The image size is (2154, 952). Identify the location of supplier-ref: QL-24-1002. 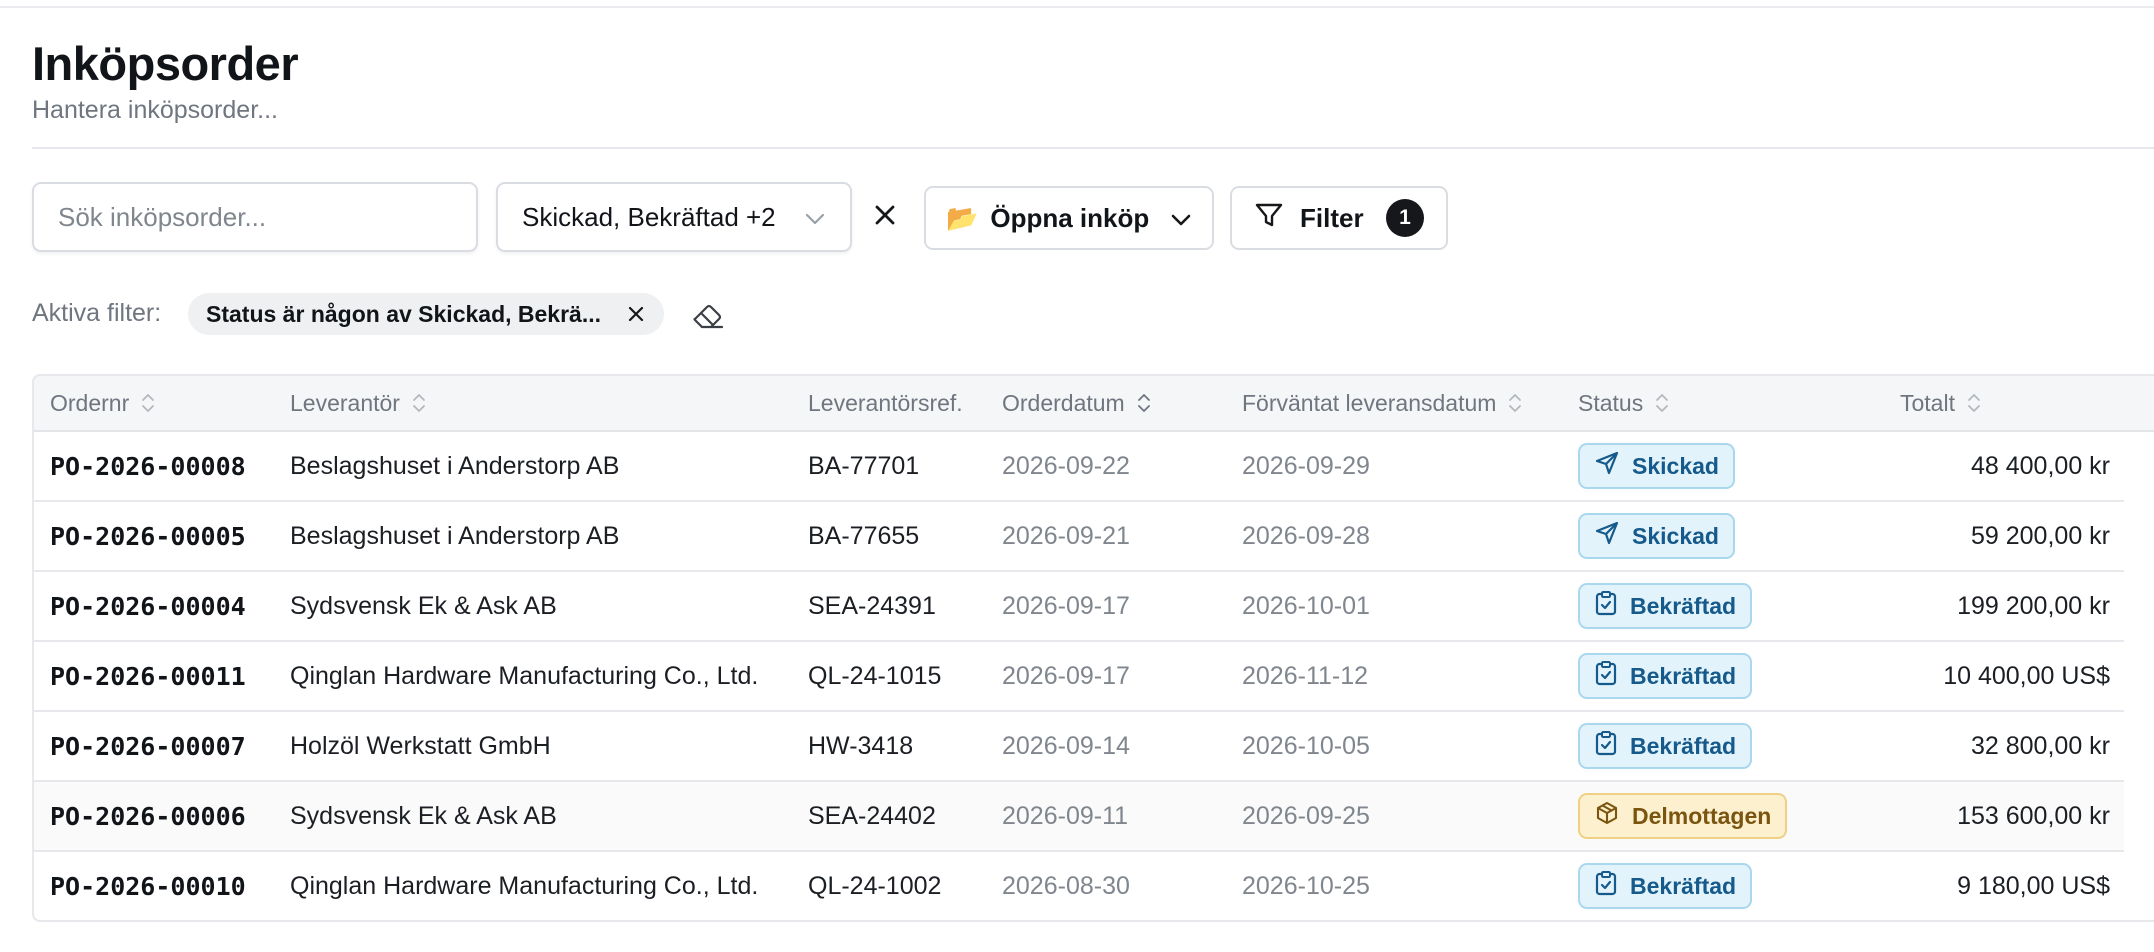
(875, 885).